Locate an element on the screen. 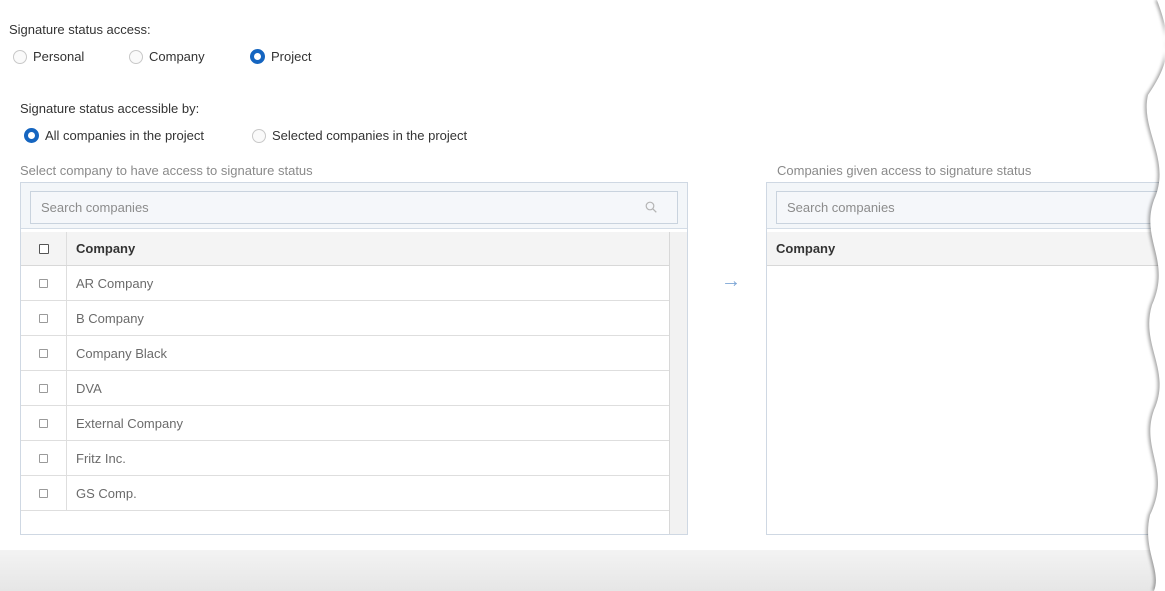 The height and width of the screenshot is (591, 1165). left-column-header: Company is located at coordinates (105, 248).